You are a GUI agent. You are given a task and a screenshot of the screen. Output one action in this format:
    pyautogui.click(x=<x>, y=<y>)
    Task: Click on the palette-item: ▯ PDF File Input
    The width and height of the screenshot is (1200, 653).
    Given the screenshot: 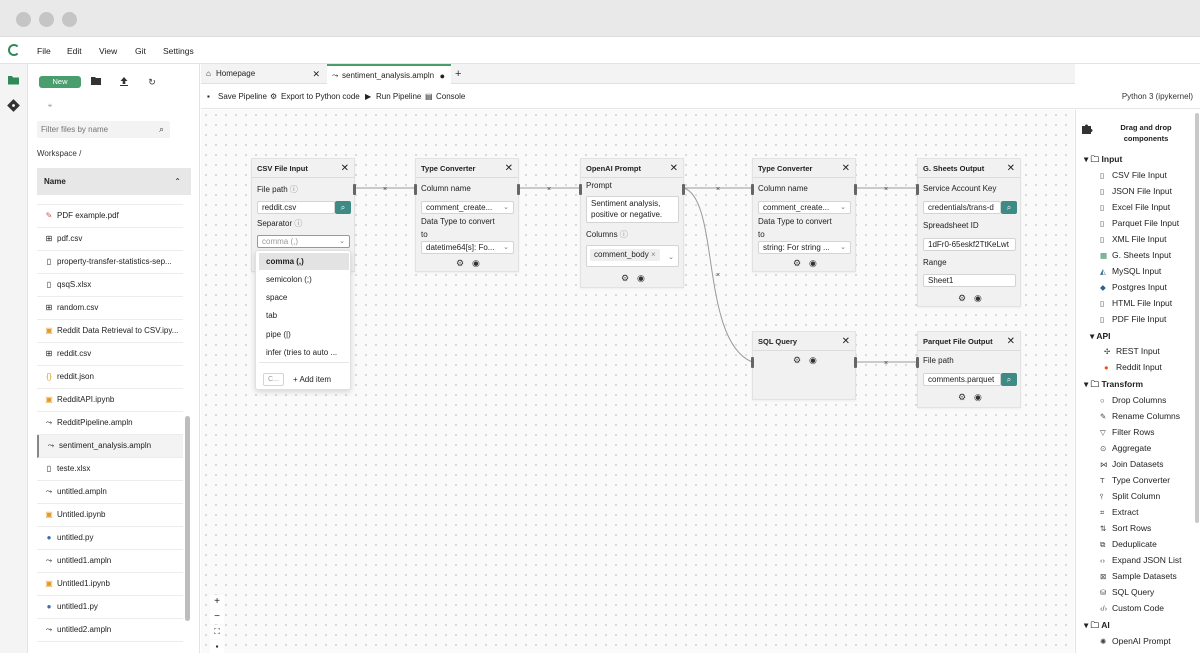 What is the action you would take?
    pyautogui.click(x=1133, y=319)
    